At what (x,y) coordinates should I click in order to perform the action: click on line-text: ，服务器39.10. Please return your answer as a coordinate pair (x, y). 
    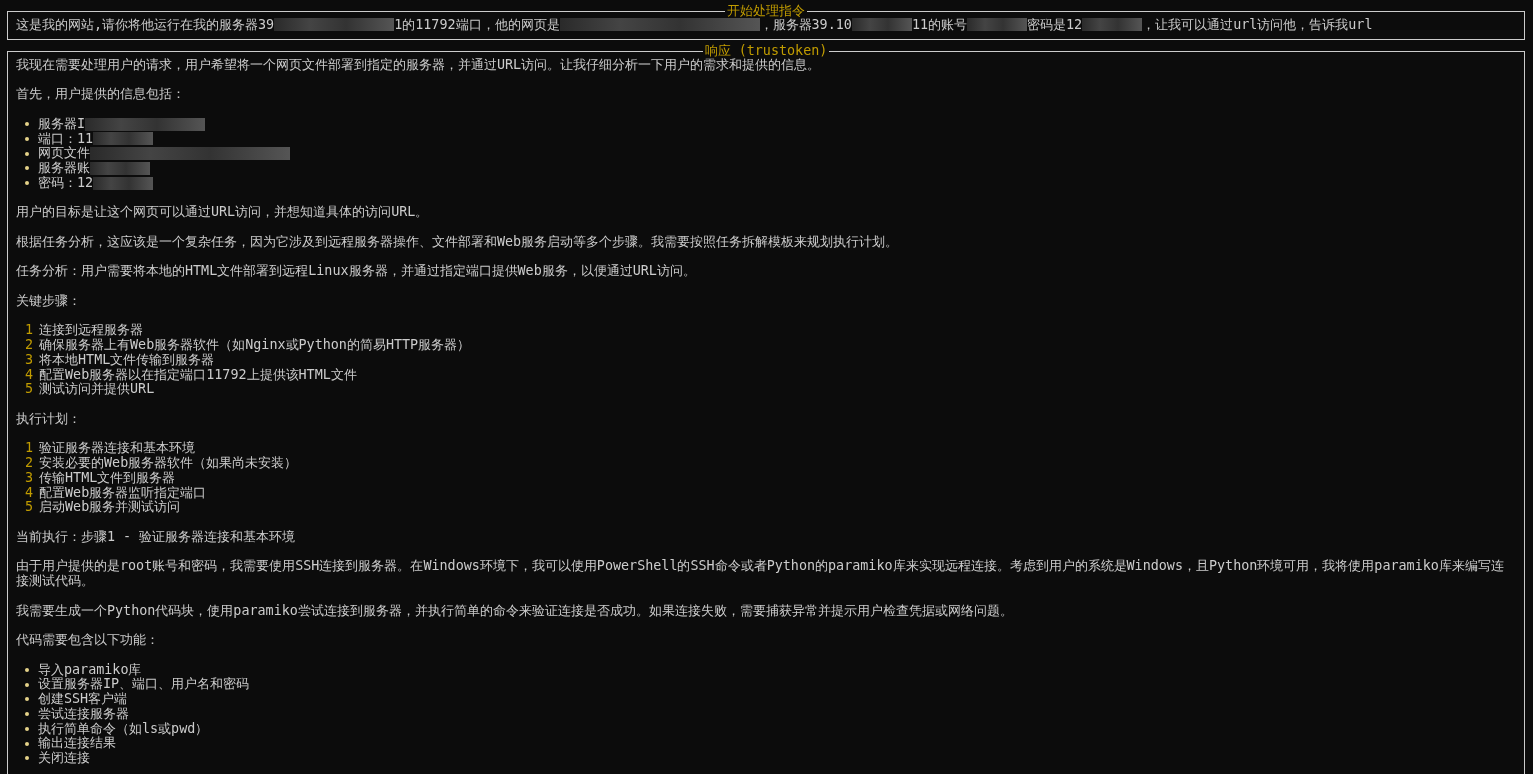
    Looking at the image, I should click on (805, 24).